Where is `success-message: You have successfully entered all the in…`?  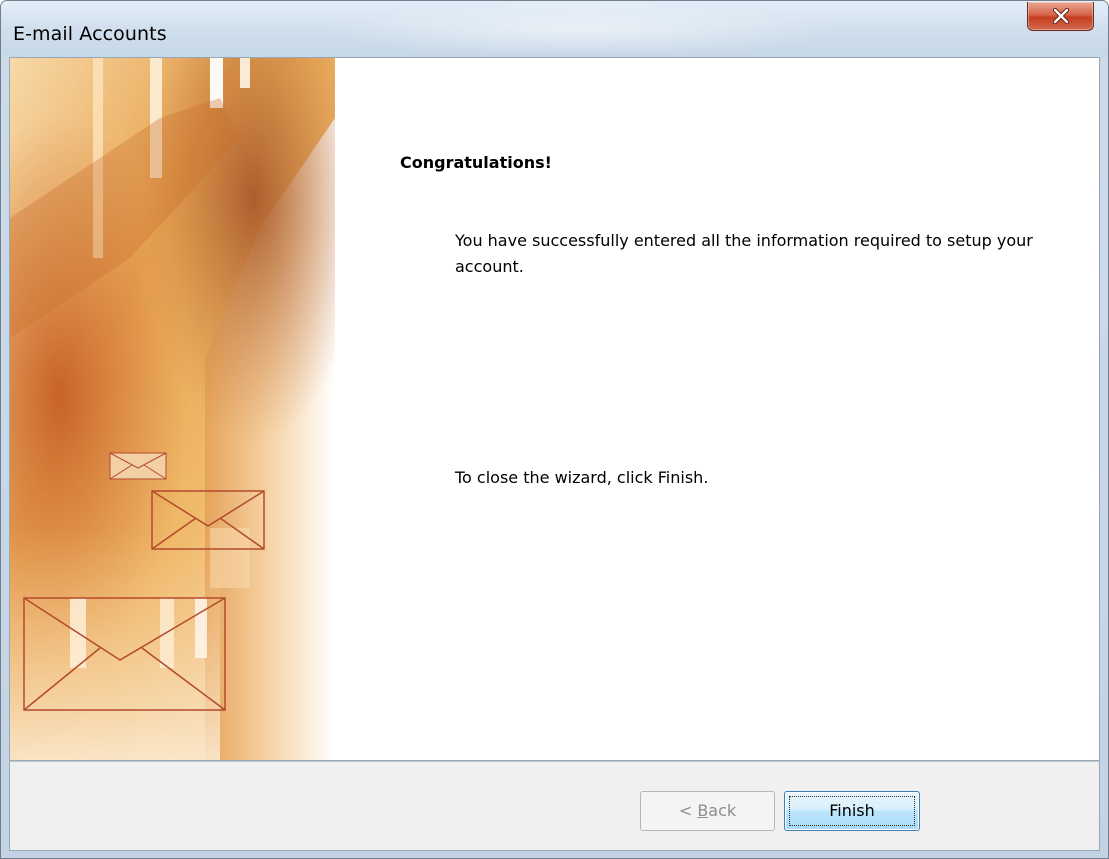
success-message: You have successfully entered all the in… is located at coordinates (744, 253).